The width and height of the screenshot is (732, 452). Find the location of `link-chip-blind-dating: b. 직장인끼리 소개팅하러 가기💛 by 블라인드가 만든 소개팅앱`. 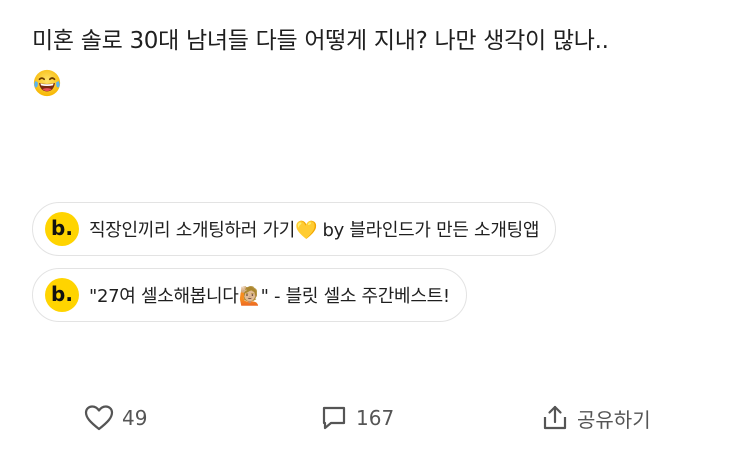

link-chip-blind-dating: b. 직장인끼리 소개팅하러 가기💛 by 블라인드가 만든 소개팅앱 is located at coordinates (294, 229).